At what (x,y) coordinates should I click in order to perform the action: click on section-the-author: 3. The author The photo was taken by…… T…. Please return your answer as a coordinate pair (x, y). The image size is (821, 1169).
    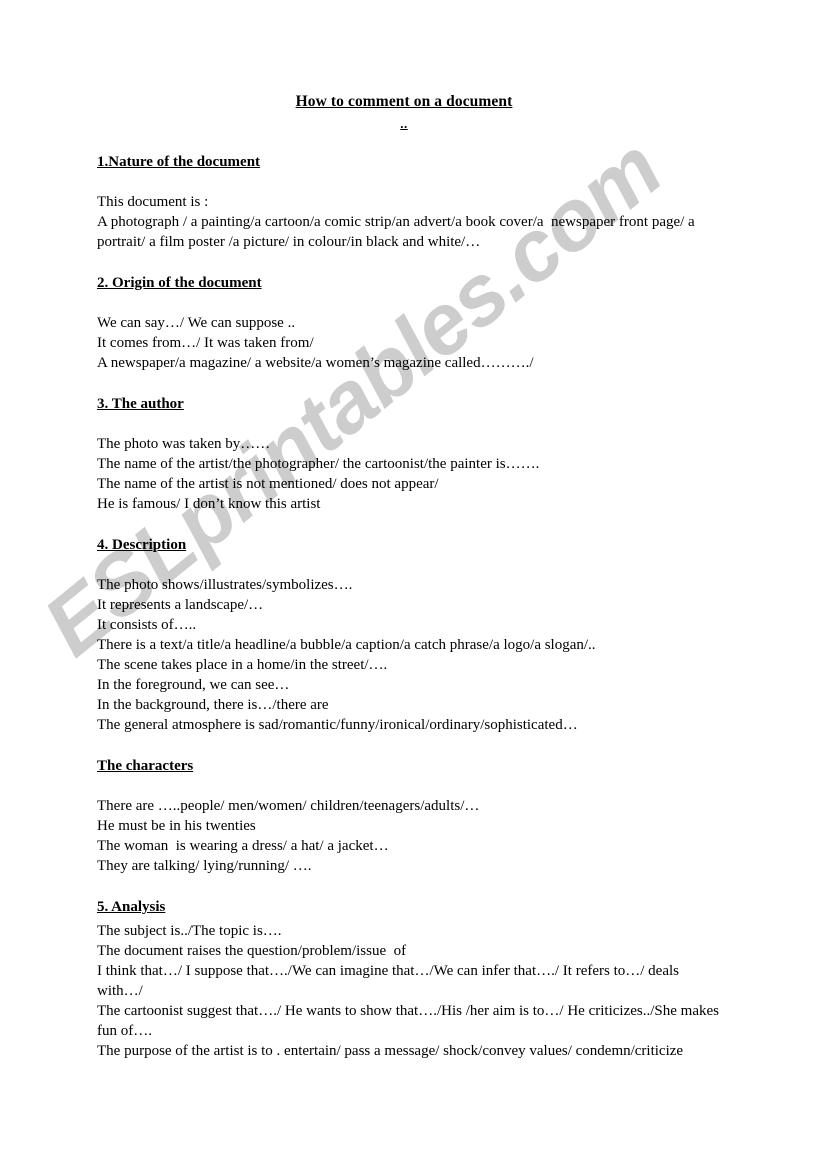
    Looking at the image, I should click on (409, 454).